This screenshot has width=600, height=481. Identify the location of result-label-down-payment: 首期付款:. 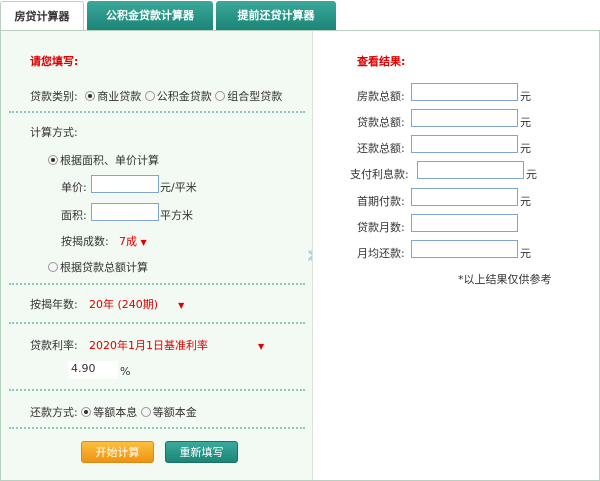
(381, 201).